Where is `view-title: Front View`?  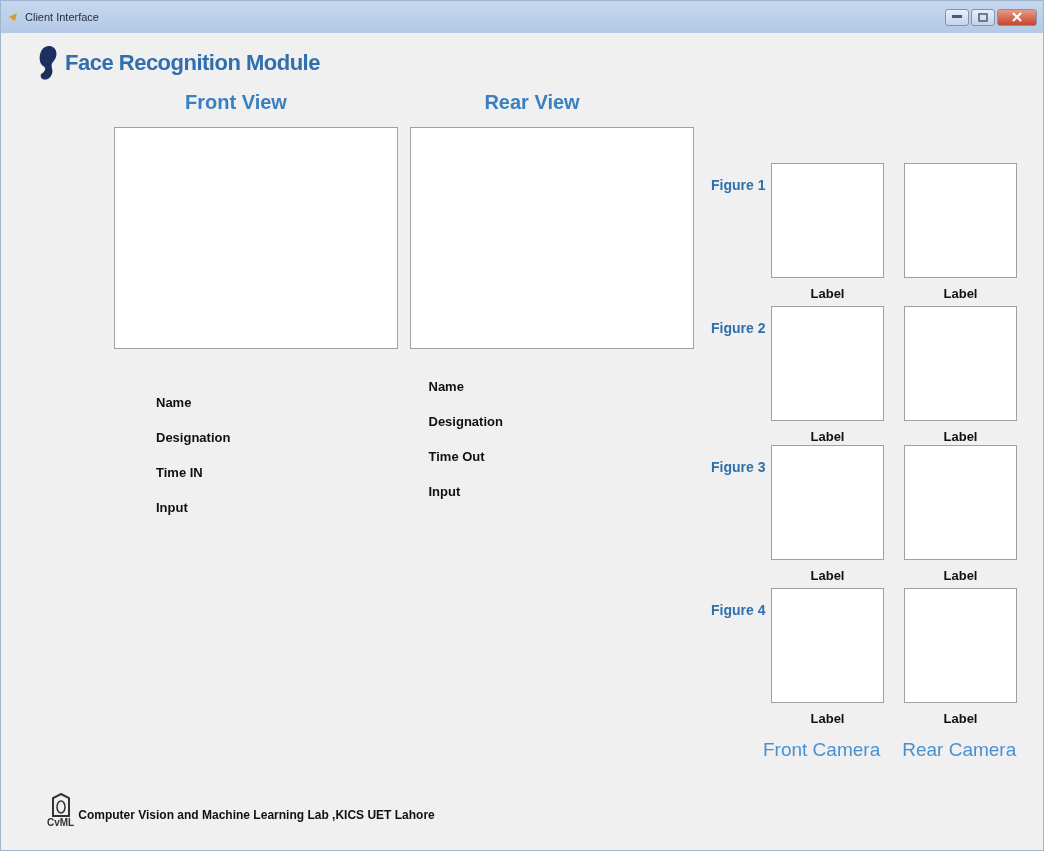 view-title: Front View is located at coordinates (236, 103).